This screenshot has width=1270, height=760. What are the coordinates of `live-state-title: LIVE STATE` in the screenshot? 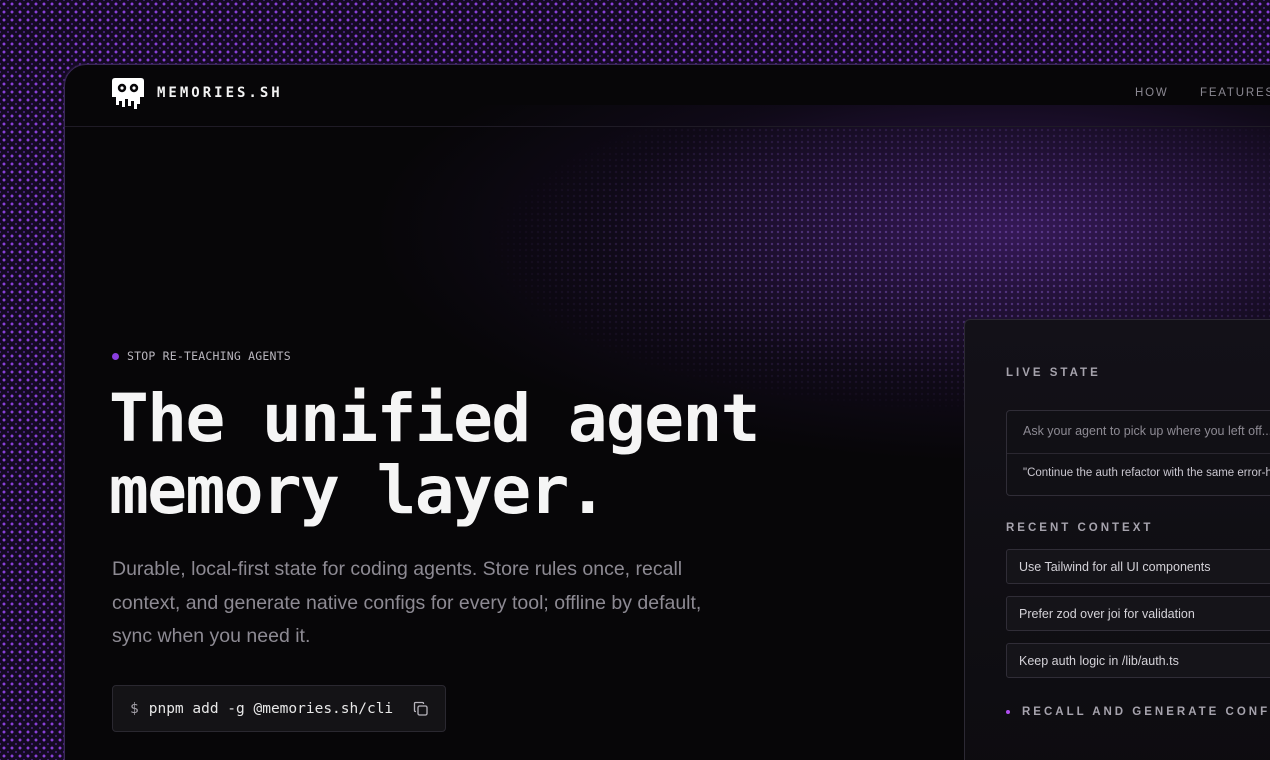 It's located at (1053, 373).